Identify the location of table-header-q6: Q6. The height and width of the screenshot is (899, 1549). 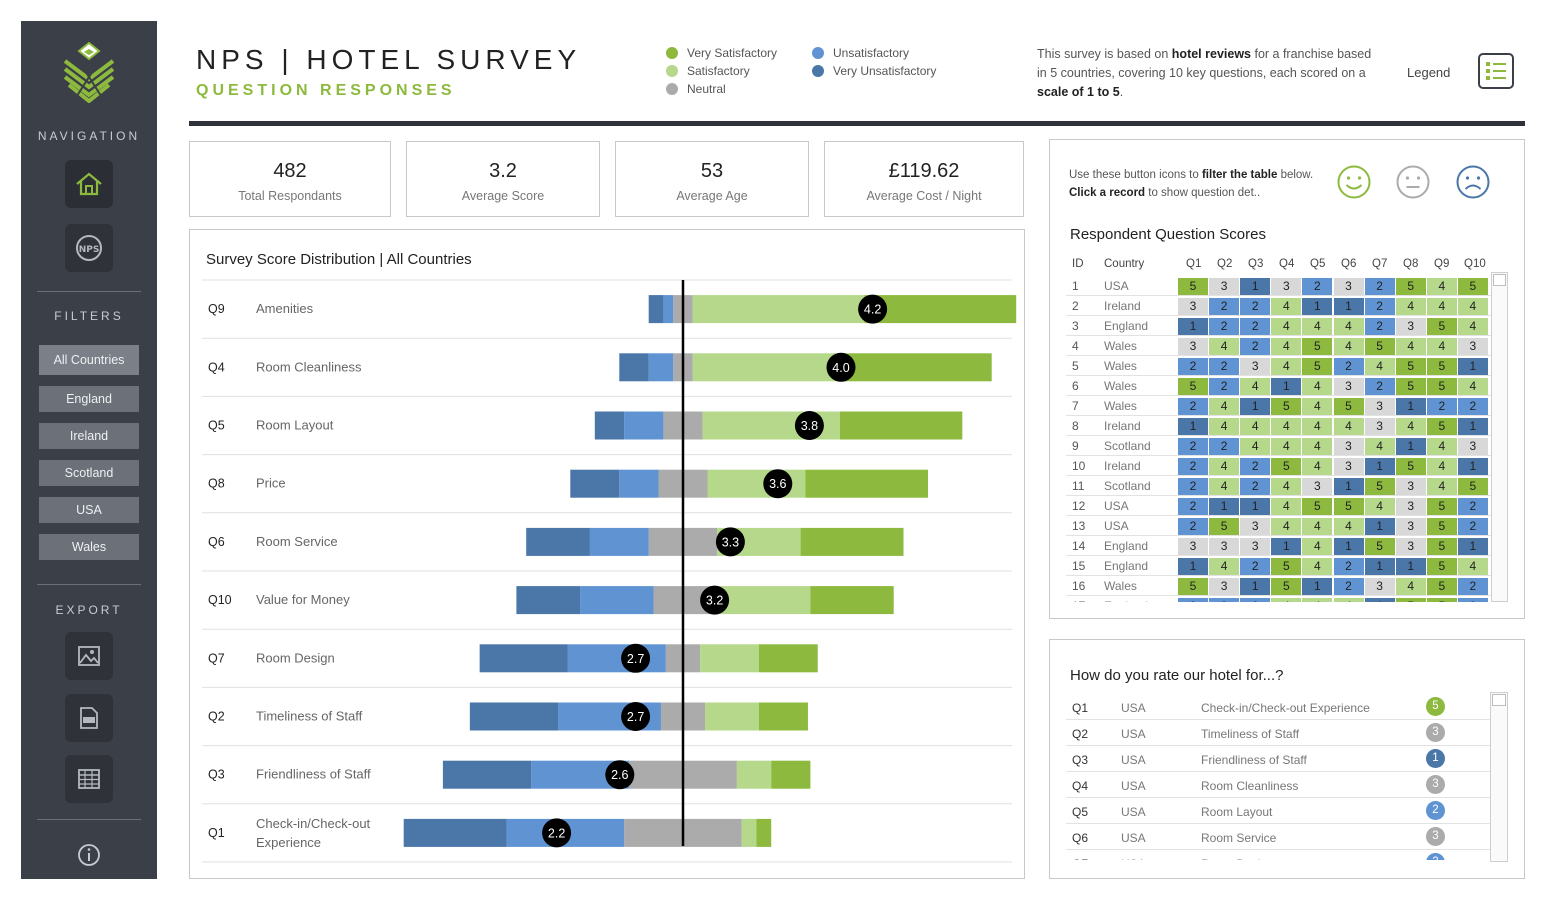
(1348, 264).